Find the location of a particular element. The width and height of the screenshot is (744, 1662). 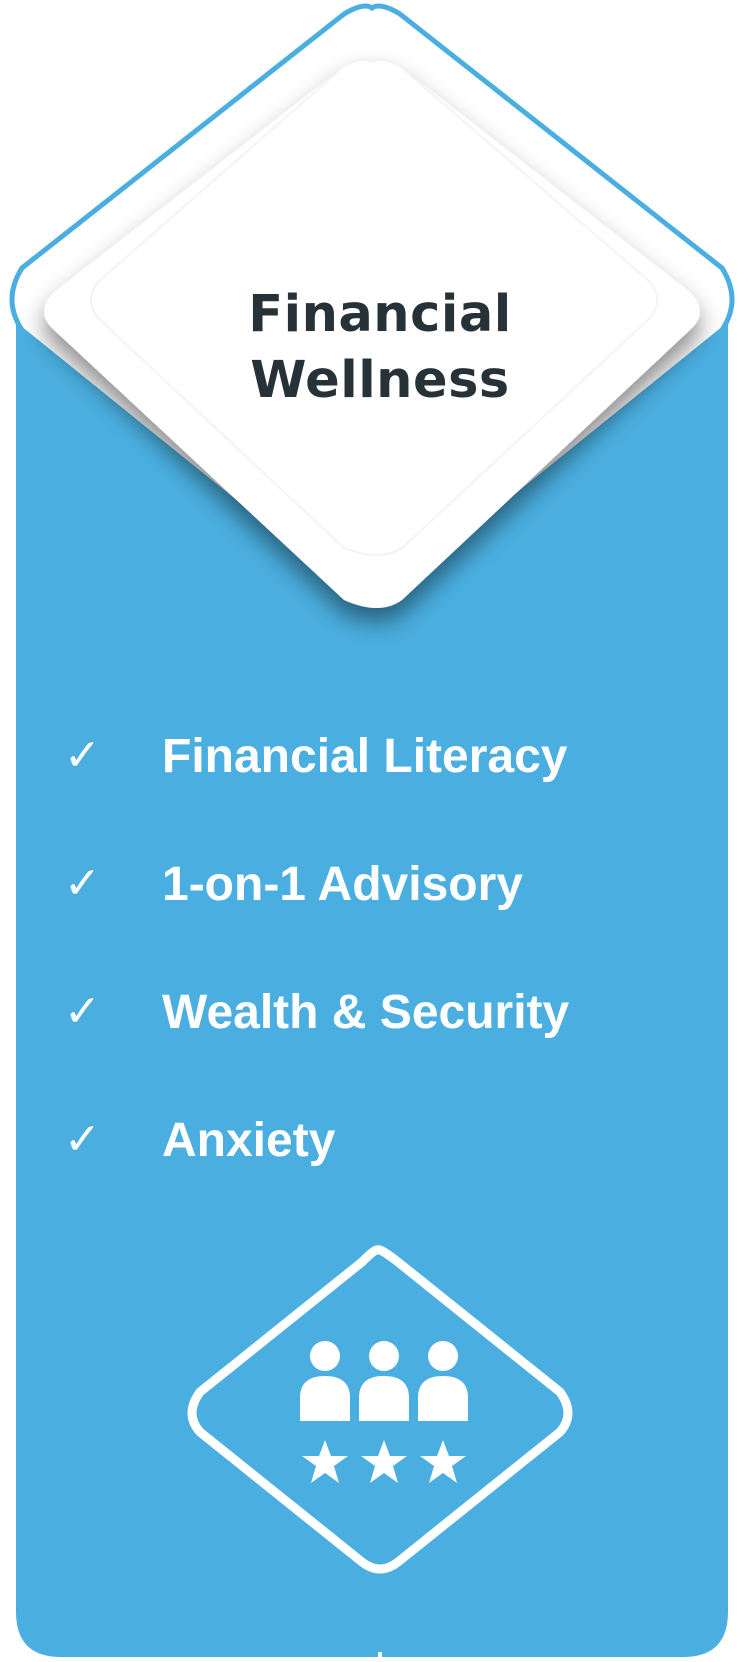

team-icon is located at coordinates (384, 1381).